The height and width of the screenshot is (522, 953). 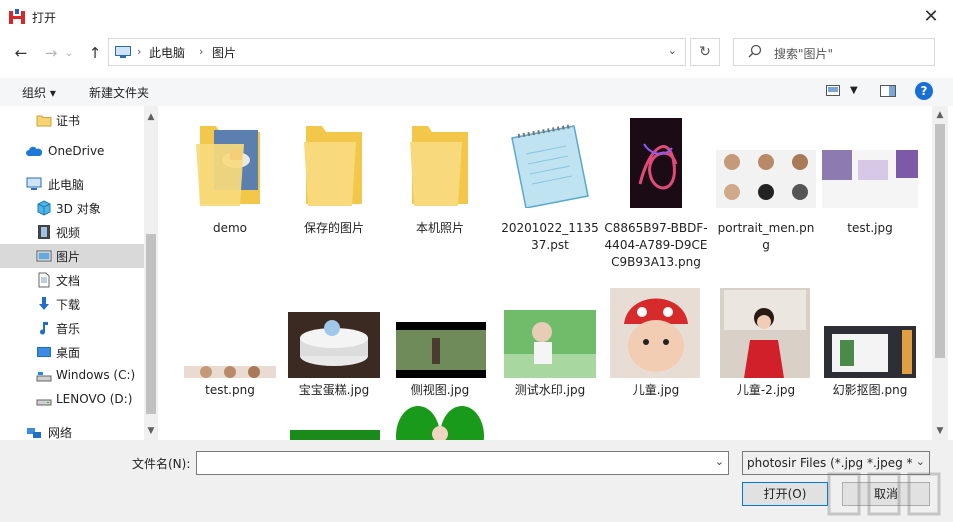 What do you see at coordinates (72, 328) in the screenshot?
I see `sidebar-item-music: 音乐` at bounding box center [72, 328].